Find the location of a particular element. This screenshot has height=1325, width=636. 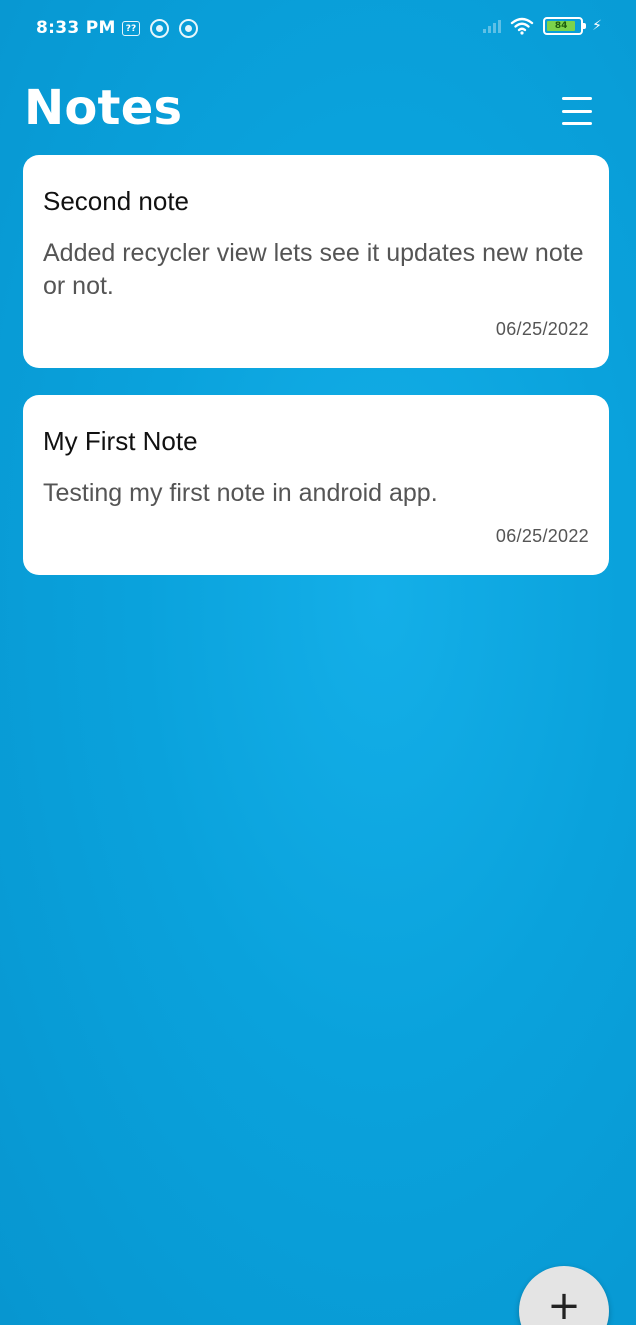

add-icon: + is located at coordinates (564, 1304).